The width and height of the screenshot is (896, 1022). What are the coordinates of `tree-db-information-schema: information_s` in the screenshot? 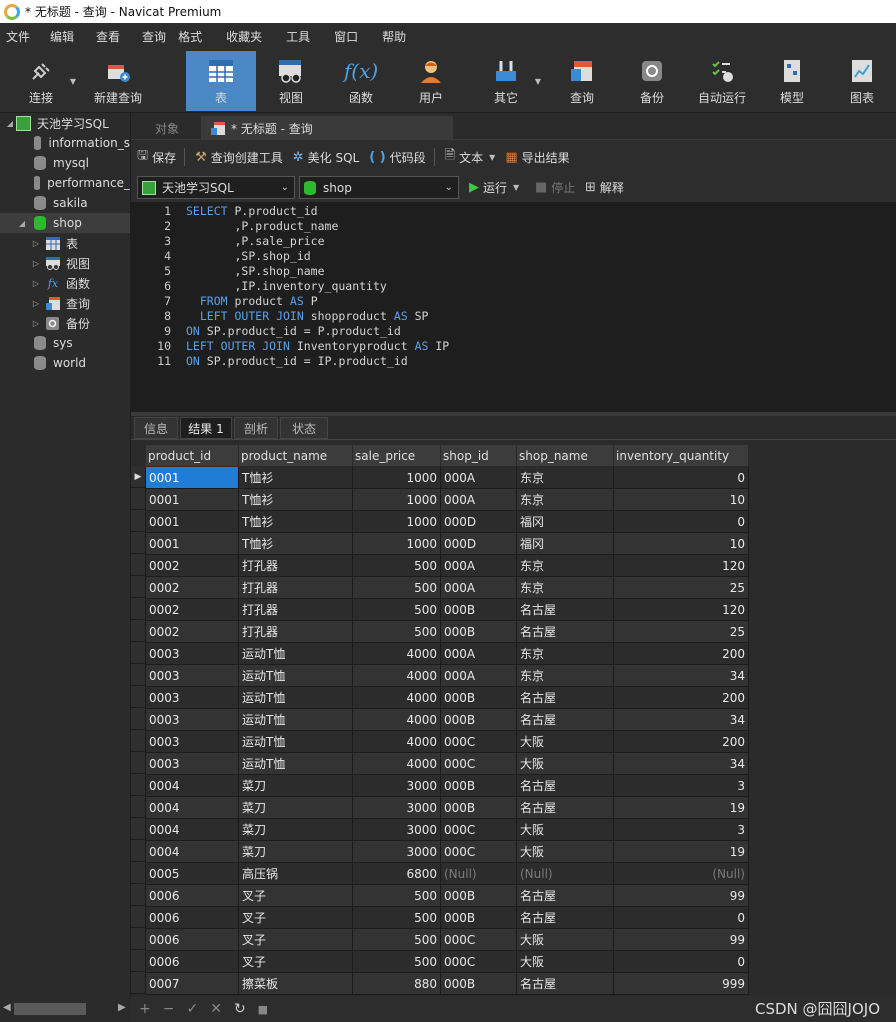 It's located at (65, 143).